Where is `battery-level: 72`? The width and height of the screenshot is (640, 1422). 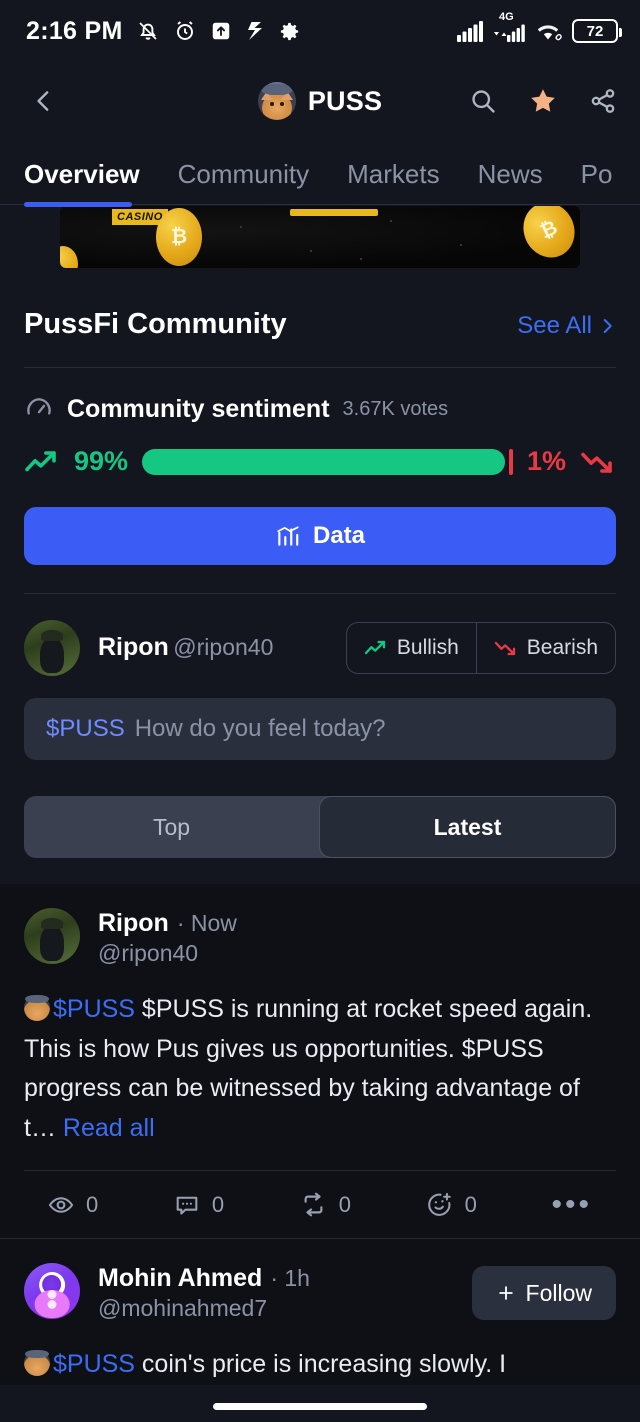 battery-level: 72 is located at coordinates (595, 31).